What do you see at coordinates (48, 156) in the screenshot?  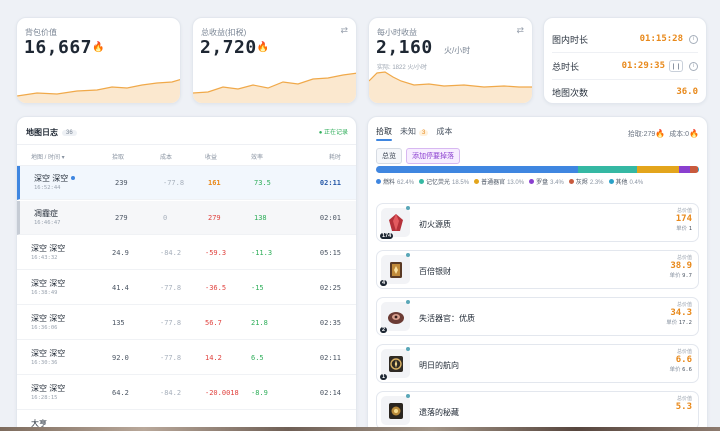 I see `header-map-time: 地图 / 时间 ▾` at bounding box center [48, 156].